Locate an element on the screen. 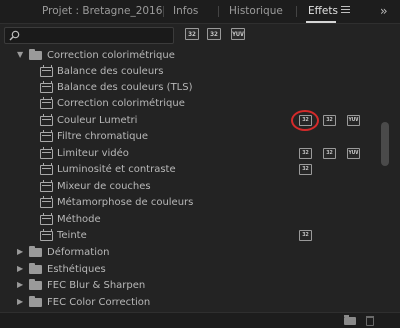 The image size is (400, 328). folder-label: Correction colorimétrique is located at coordinates (111, 55).